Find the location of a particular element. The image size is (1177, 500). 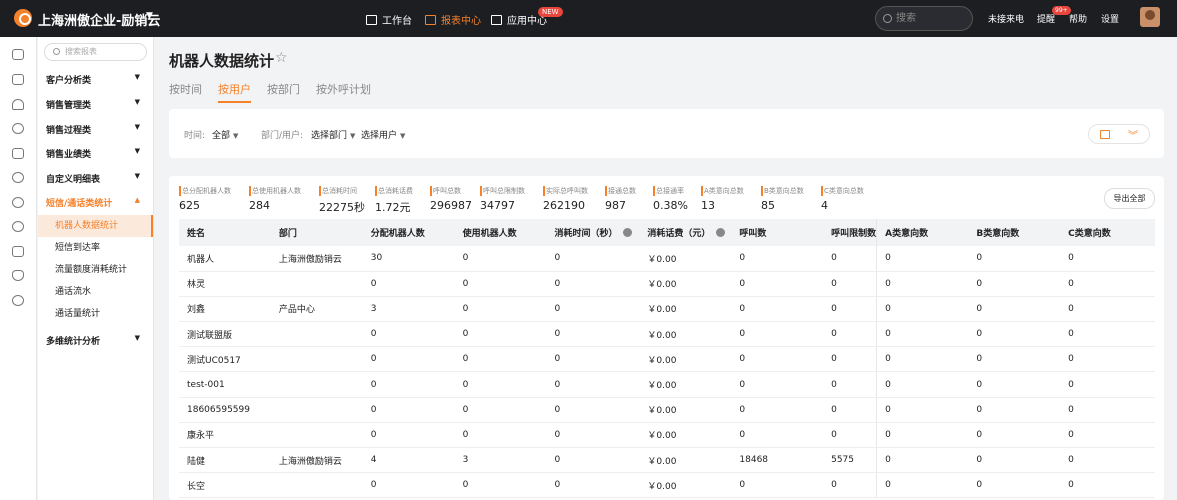

column-header: 姓名 is located at coordinates (225, 232).